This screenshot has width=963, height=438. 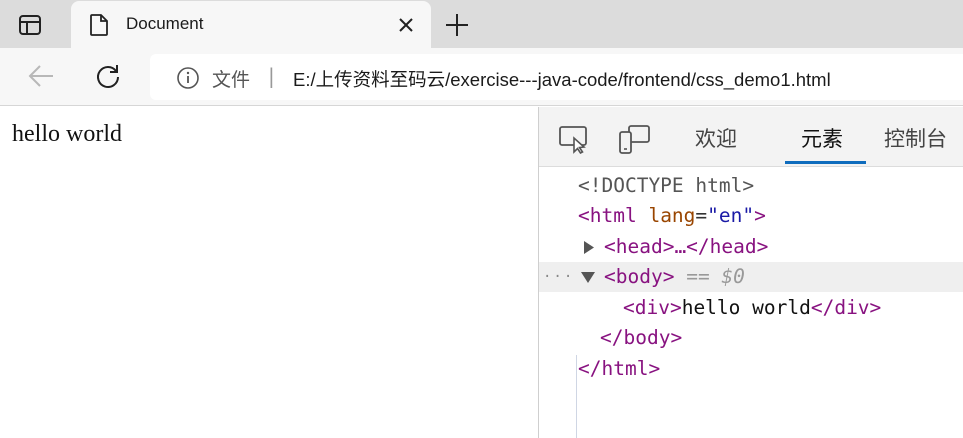 I want to click on html-close-tag: </html>, so click(x=619, y=368).